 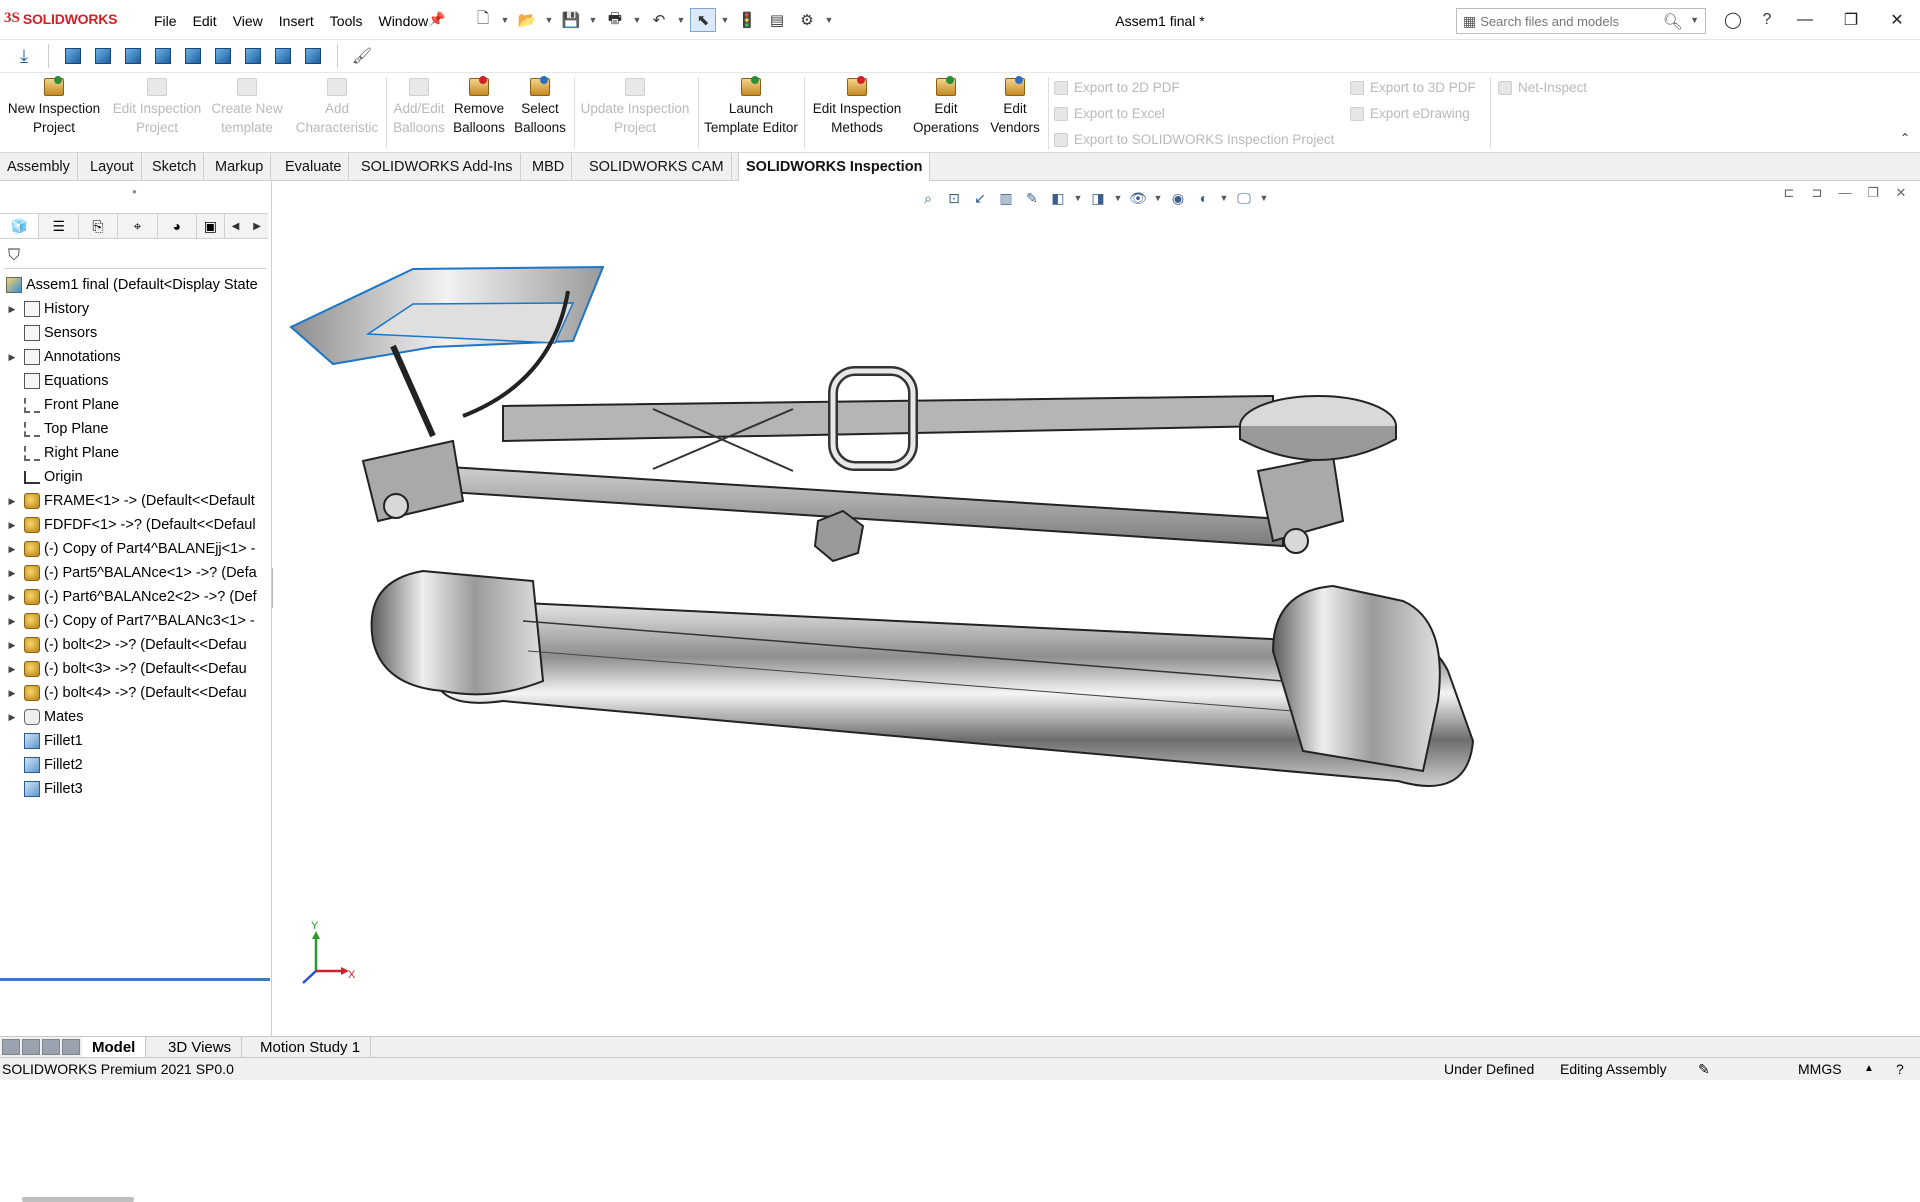 What do you see at coordinates (236, 226) in the screenshot?
I see `tabs-scroll-left-icon: ◀` at bounding box center [236, 226].